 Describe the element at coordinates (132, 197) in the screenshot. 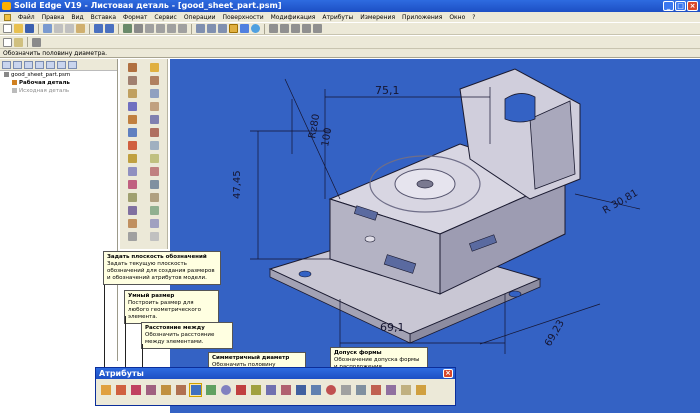

I see `louver-icon` at that location.